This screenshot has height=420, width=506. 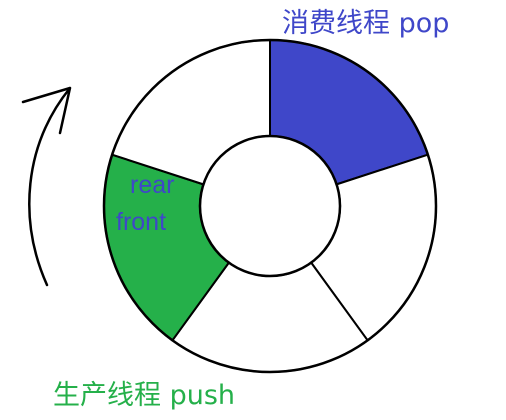 What do you see at coordinates (366, 23) in the screenshot?
I see `consumer-thread-label: 消费线程 pop` at bounding box center [366, 23].